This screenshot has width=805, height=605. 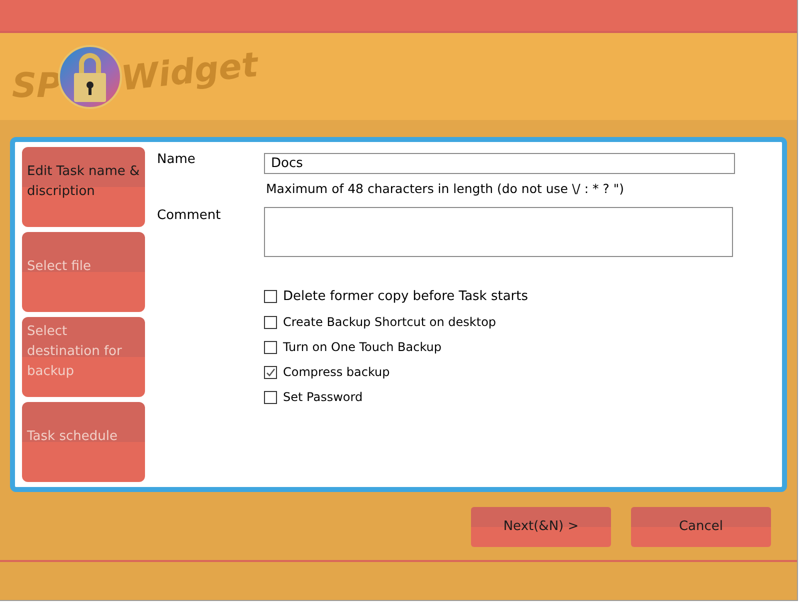 What do you see at coordinates (499, 163) in the screenshot?
I see `name-field: Docs` at bounding box center [499, 163].